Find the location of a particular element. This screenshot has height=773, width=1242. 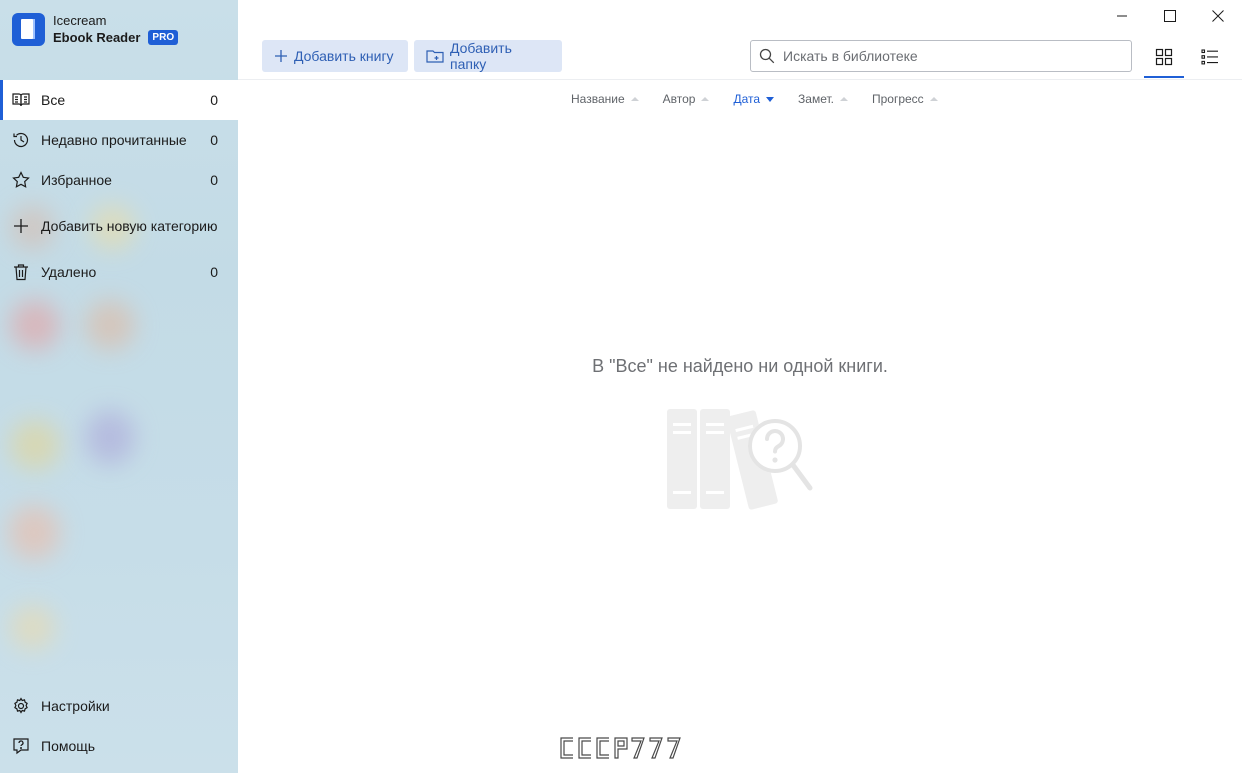

sidebar-bottom-nav: Настройки Помощь is located at coordinates (119, 726).